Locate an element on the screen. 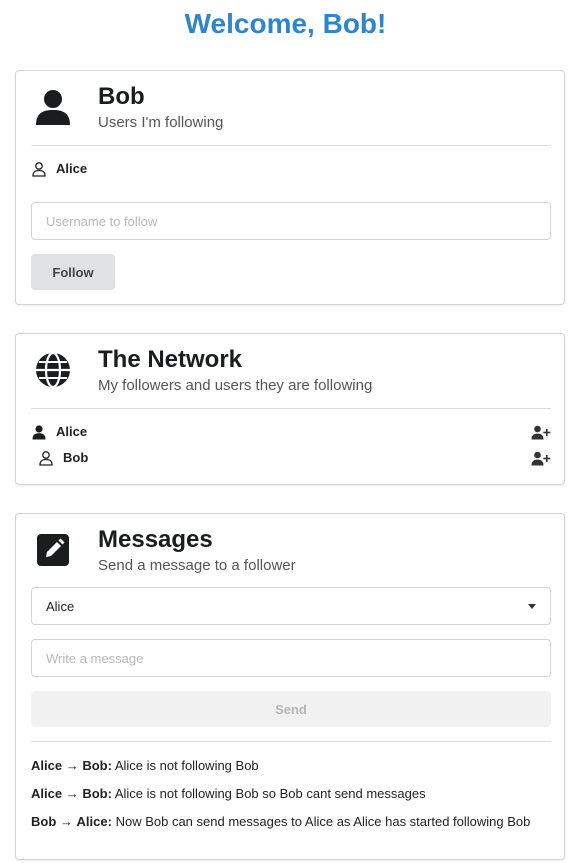  messages-subtitle: Send a message to a follower is located at coordinates (197, 565).